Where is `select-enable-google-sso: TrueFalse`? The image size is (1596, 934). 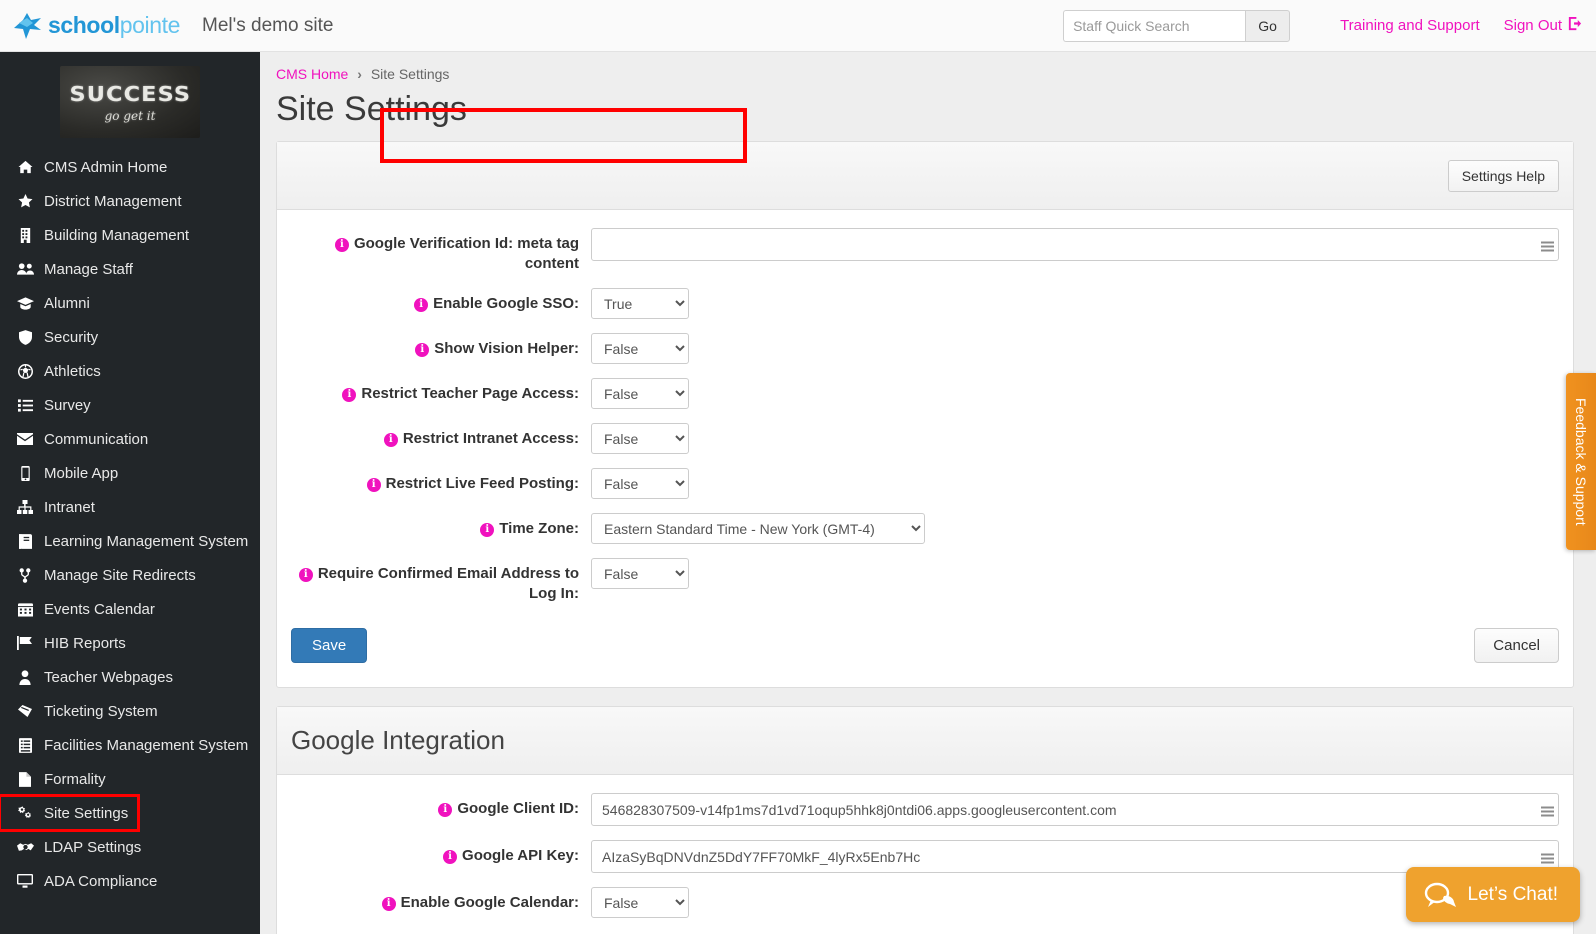
select-enable-google-sso: TrueFalse is located at coordinates (640, 303).